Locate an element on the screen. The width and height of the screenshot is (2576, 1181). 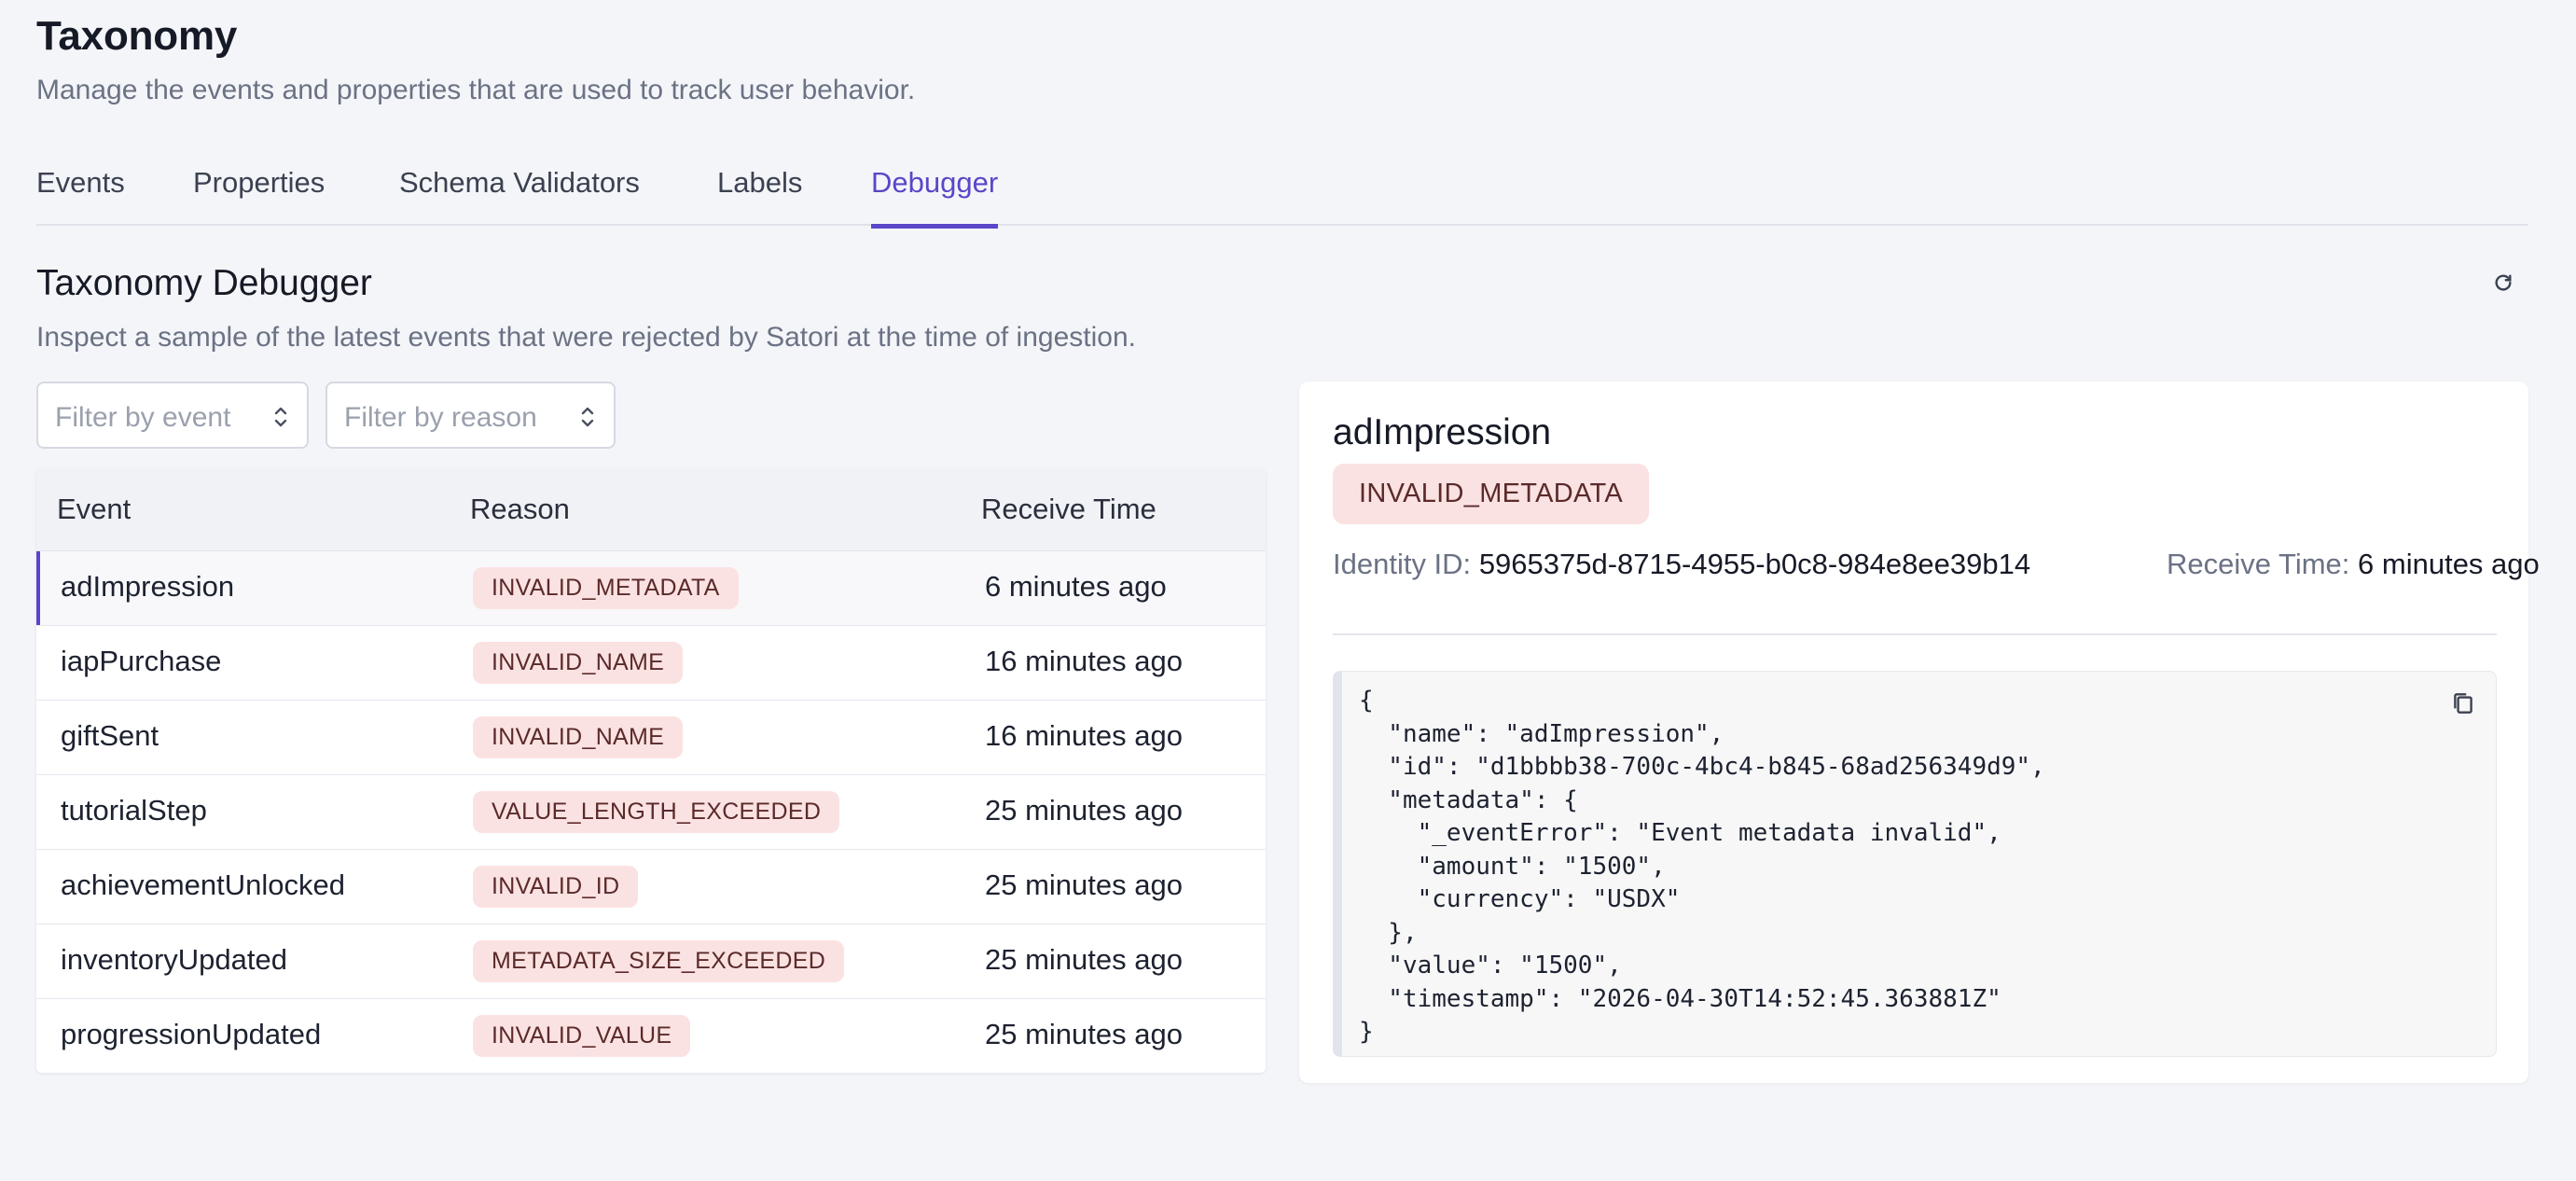
row-event: tutorialStep is located at coordinates (134, 811).